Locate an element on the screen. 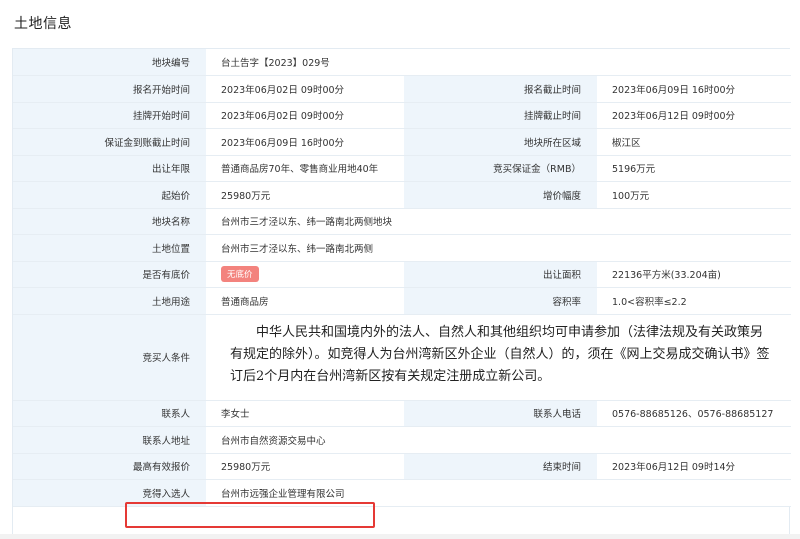  deposit-label: 竞买保证金（RMB） is located at coordinates (500, 168).